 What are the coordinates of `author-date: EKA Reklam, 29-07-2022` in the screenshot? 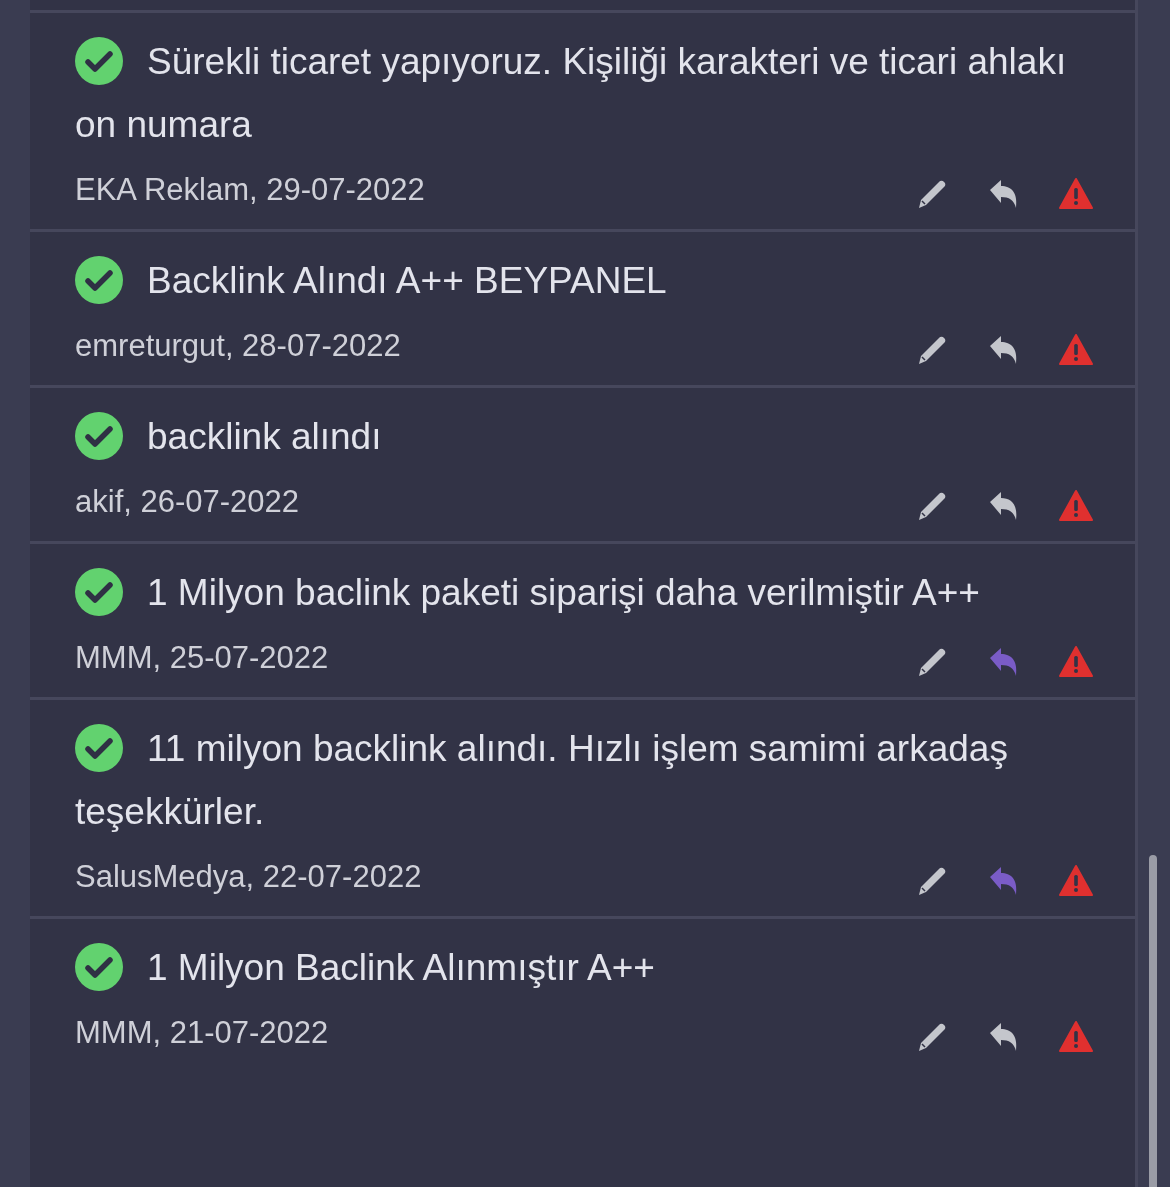 It's located at (250, 190).